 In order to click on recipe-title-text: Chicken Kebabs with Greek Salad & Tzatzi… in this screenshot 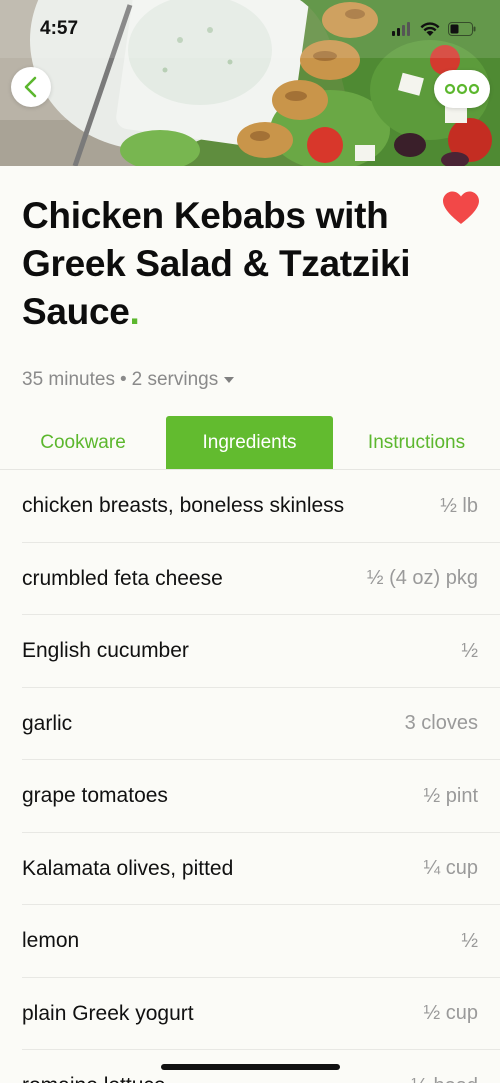, I will do `click(216, 263)`.